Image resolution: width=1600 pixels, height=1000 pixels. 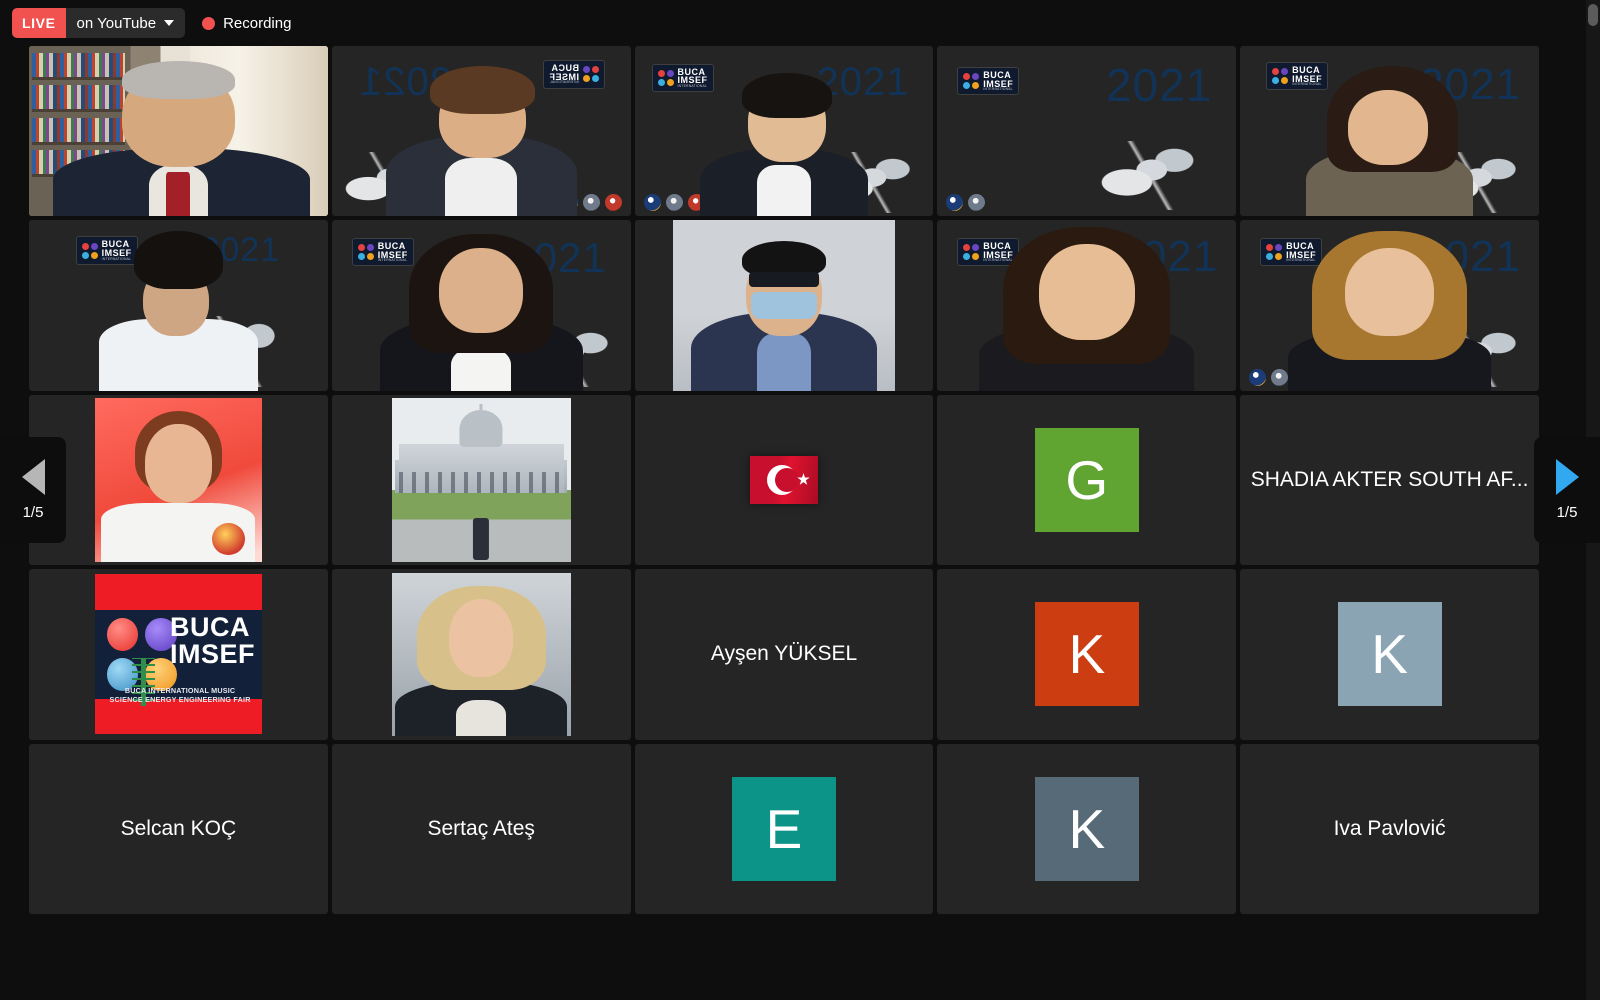 I want to click on participant-tile: E, so click(x=784, y=828).